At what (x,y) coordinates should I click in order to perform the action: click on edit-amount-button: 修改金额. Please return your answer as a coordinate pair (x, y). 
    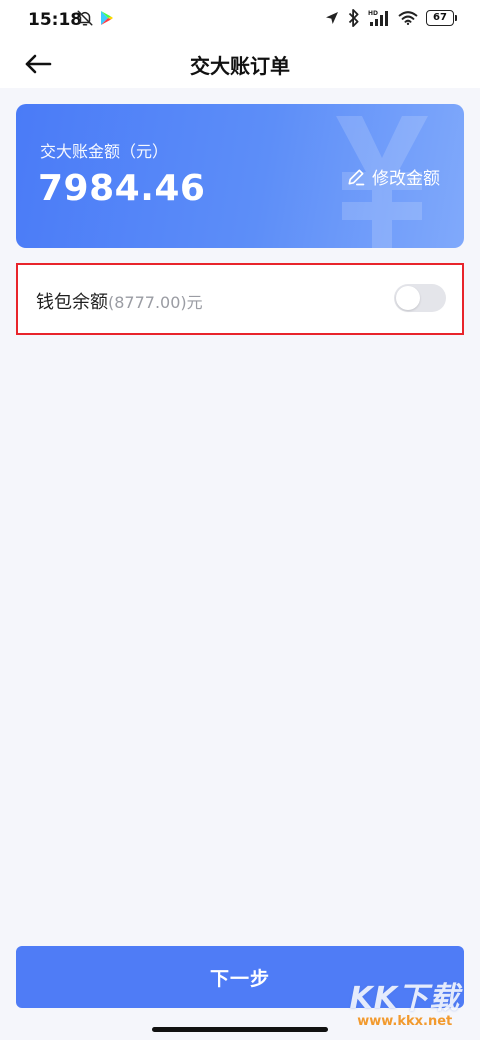
    Looking at the image, I should click on (393, 176).